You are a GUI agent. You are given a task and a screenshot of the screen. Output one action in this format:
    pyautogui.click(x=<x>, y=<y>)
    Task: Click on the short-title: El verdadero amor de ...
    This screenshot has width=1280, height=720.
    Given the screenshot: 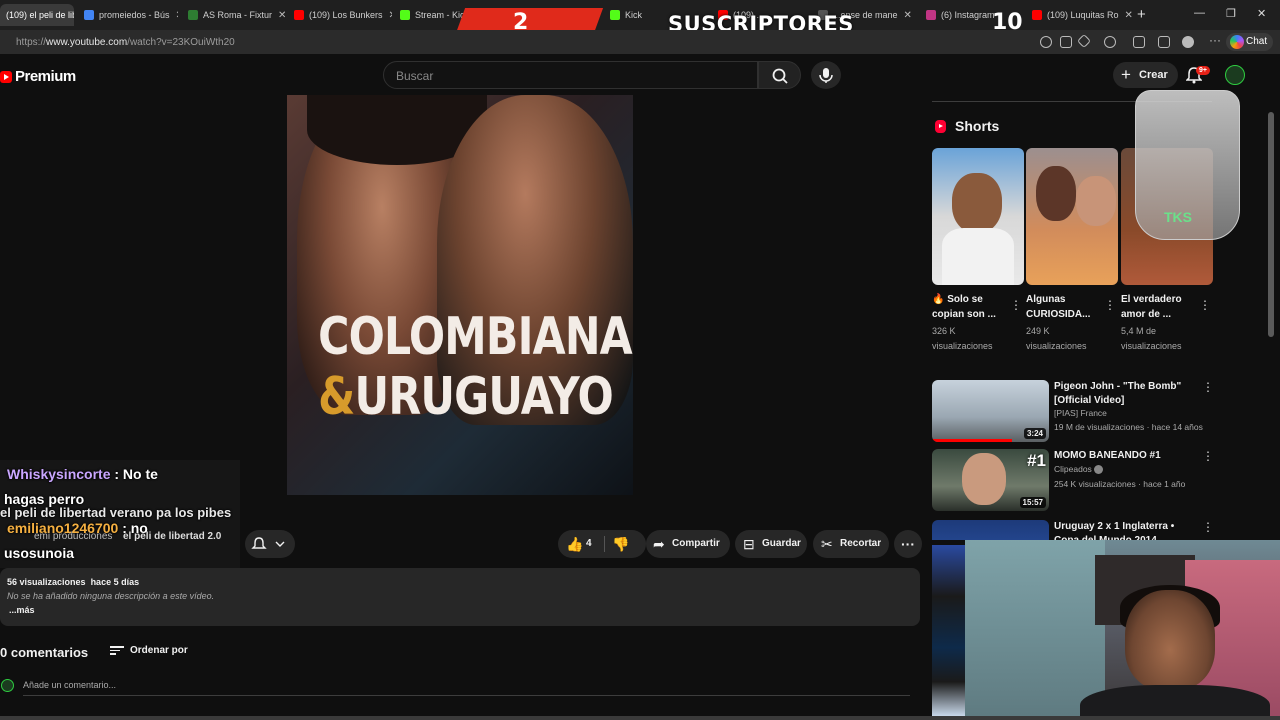 What is the action you would take?
    pyautogui.click(x=1151, y=307)
    